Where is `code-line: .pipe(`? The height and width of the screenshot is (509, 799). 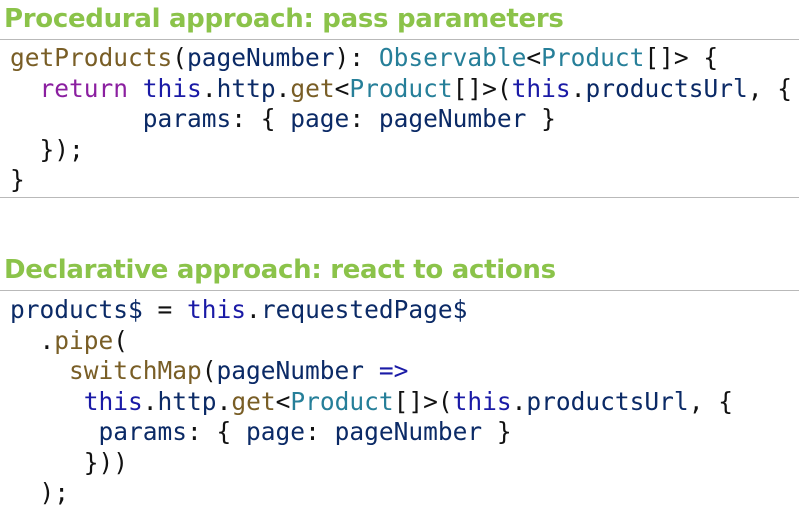 code-line: .pipe( is located at coordinates (371, 341).